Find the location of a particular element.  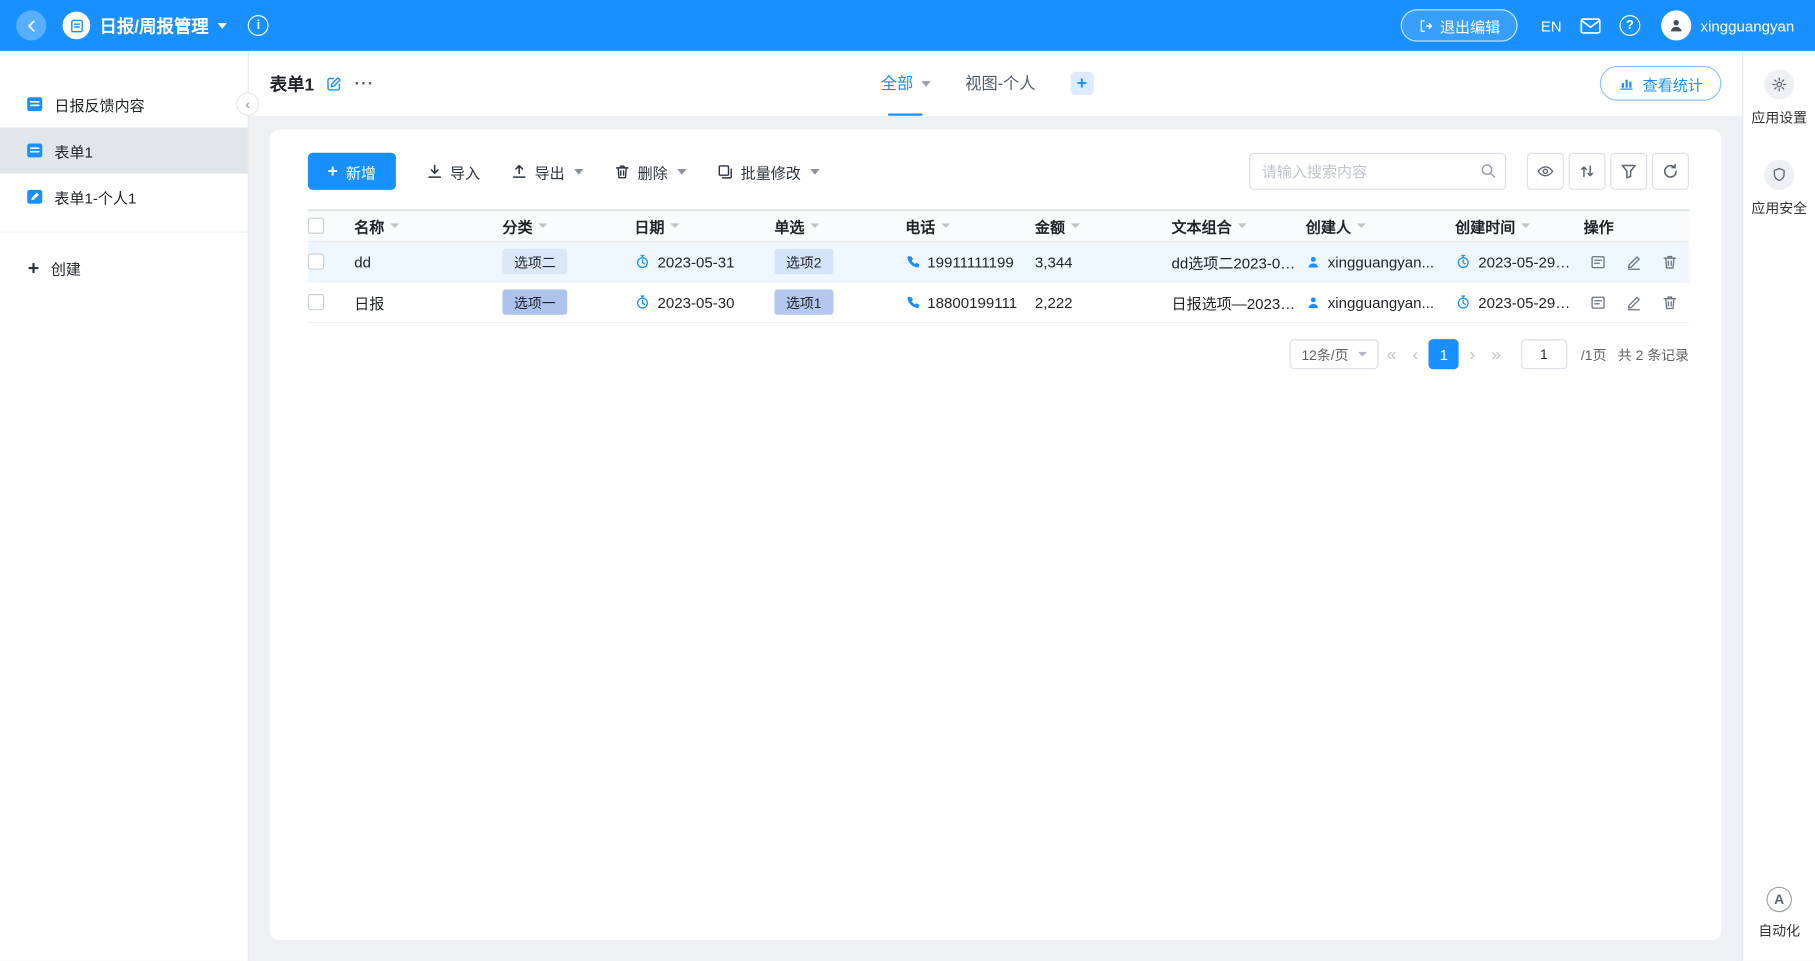

column-header-actions: 操作 is located at coordinates (1598, 227).